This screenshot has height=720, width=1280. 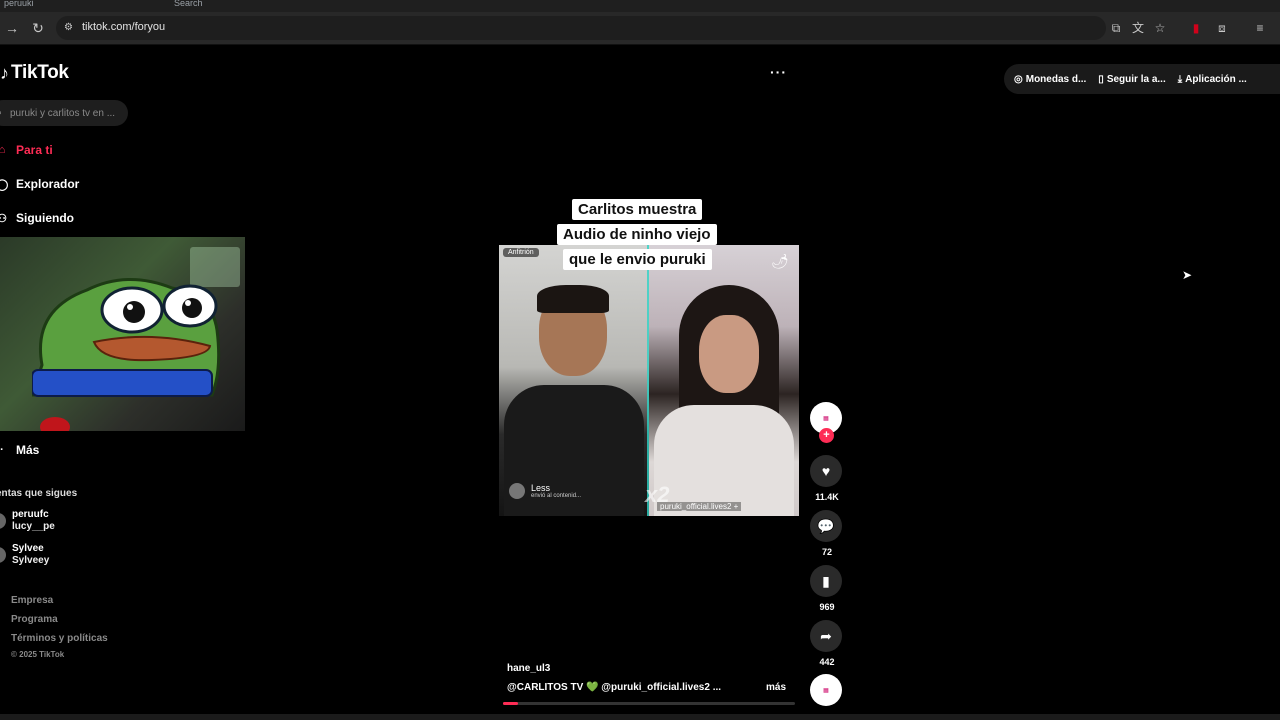 I want to click on sound-disc-button: ▦, so click(x=827, y=690).